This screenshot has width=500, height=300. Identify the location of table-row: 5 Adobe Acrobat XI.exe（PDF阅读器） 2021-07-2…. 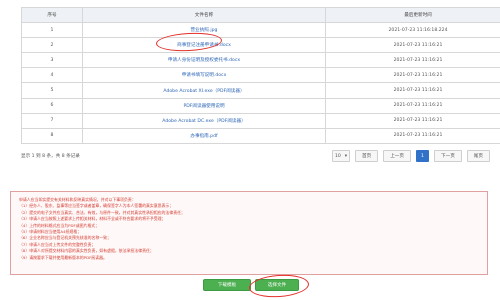
(260, 90).